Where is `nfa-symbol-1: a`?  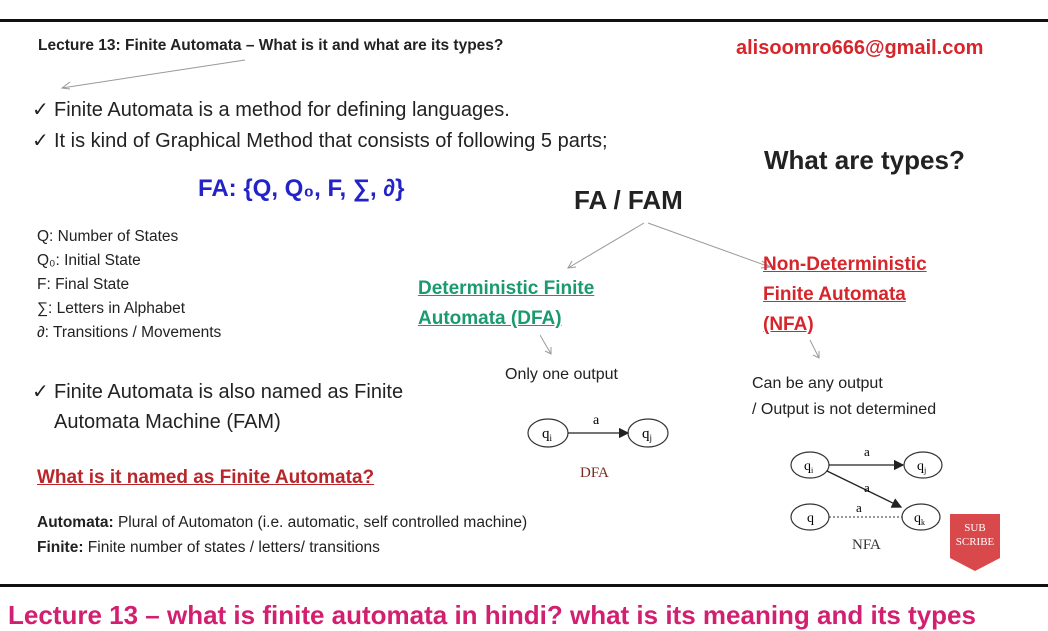
nfa-symbol-1: a is located at coordinates (867, 451).